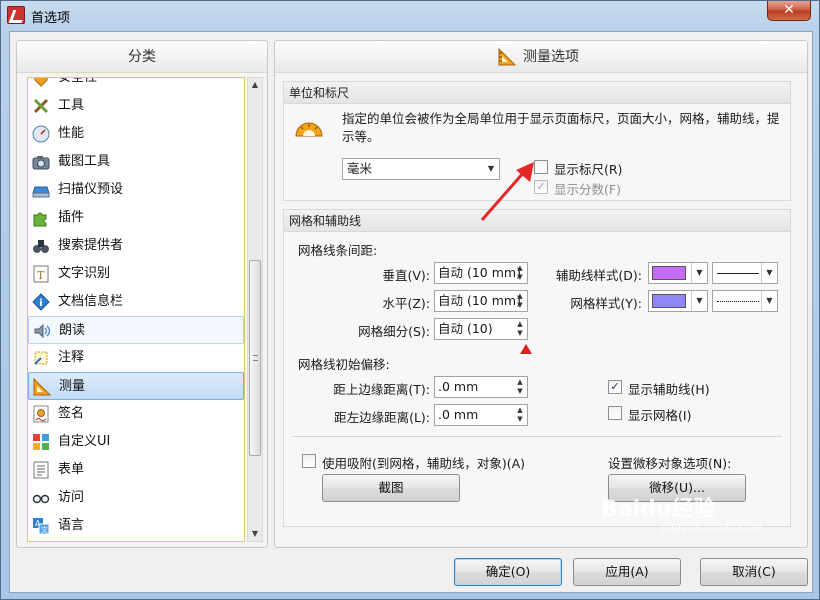  Describe the element at coordinates (606, 303) in the screenshot. I see `grid-style-label: 网格样式(Y):` at that location.